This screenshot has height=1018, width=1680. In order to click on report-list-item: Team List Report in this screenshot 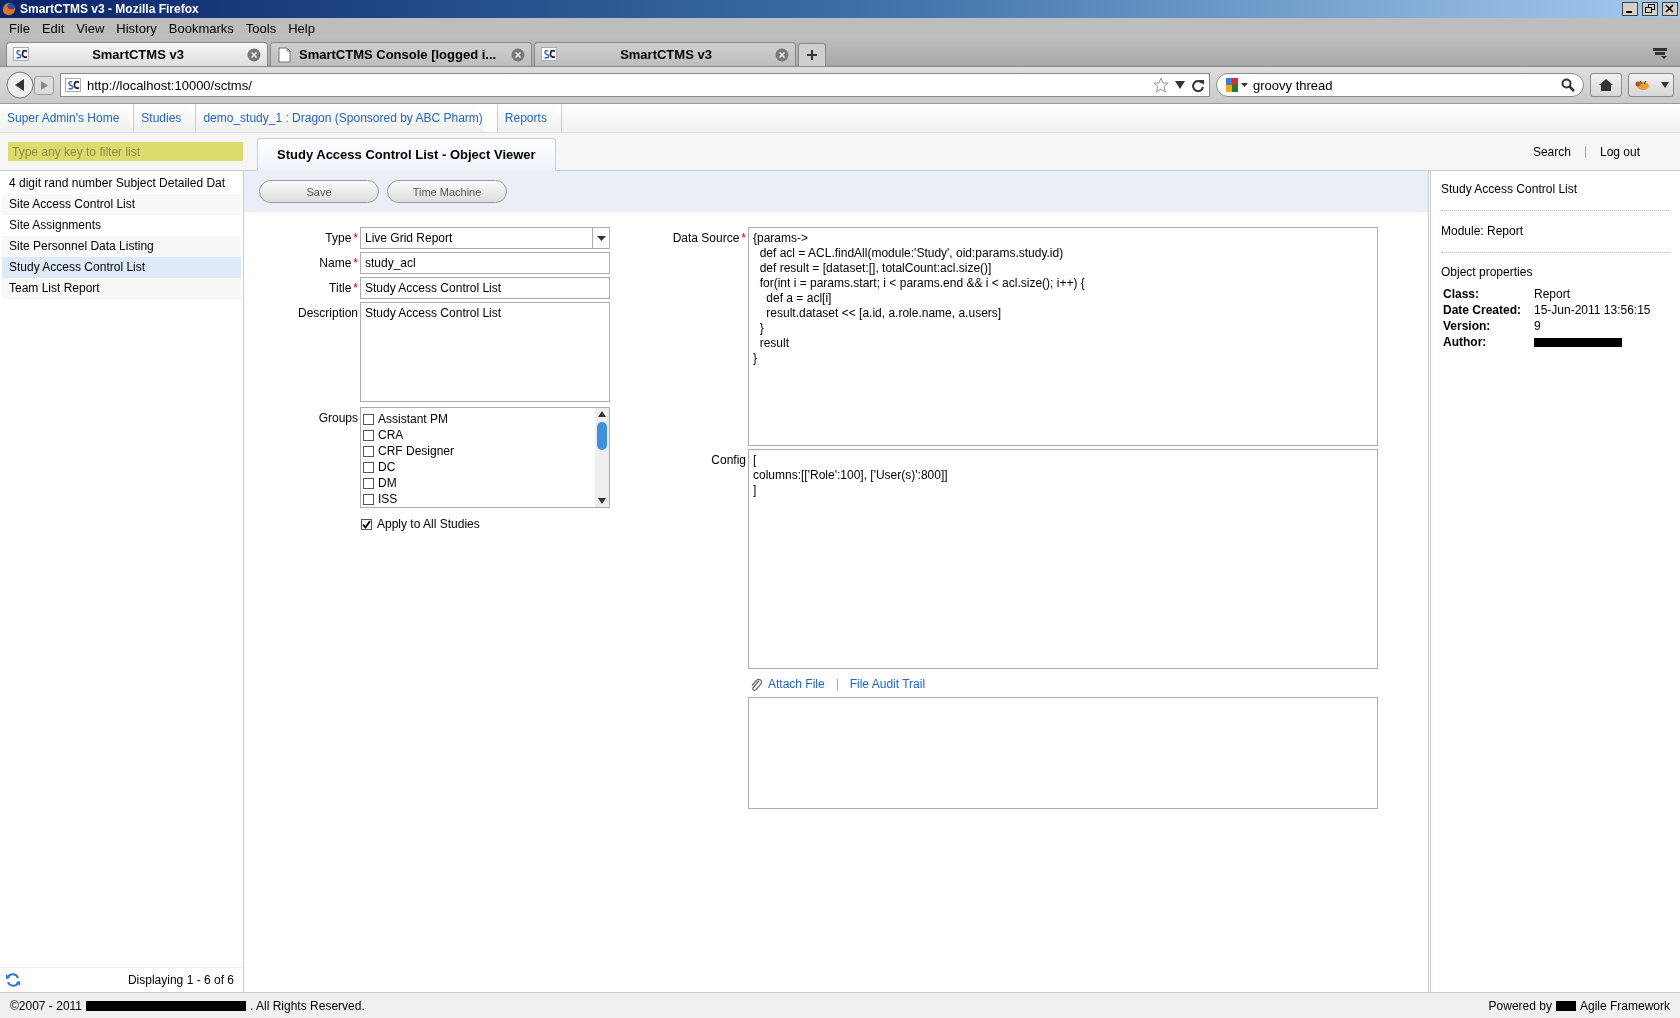, I will do `click(121, 288)`.